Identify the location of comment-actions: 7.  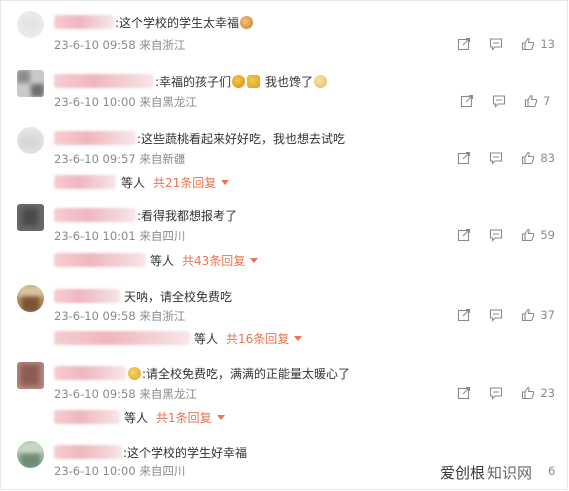
(498, 101).